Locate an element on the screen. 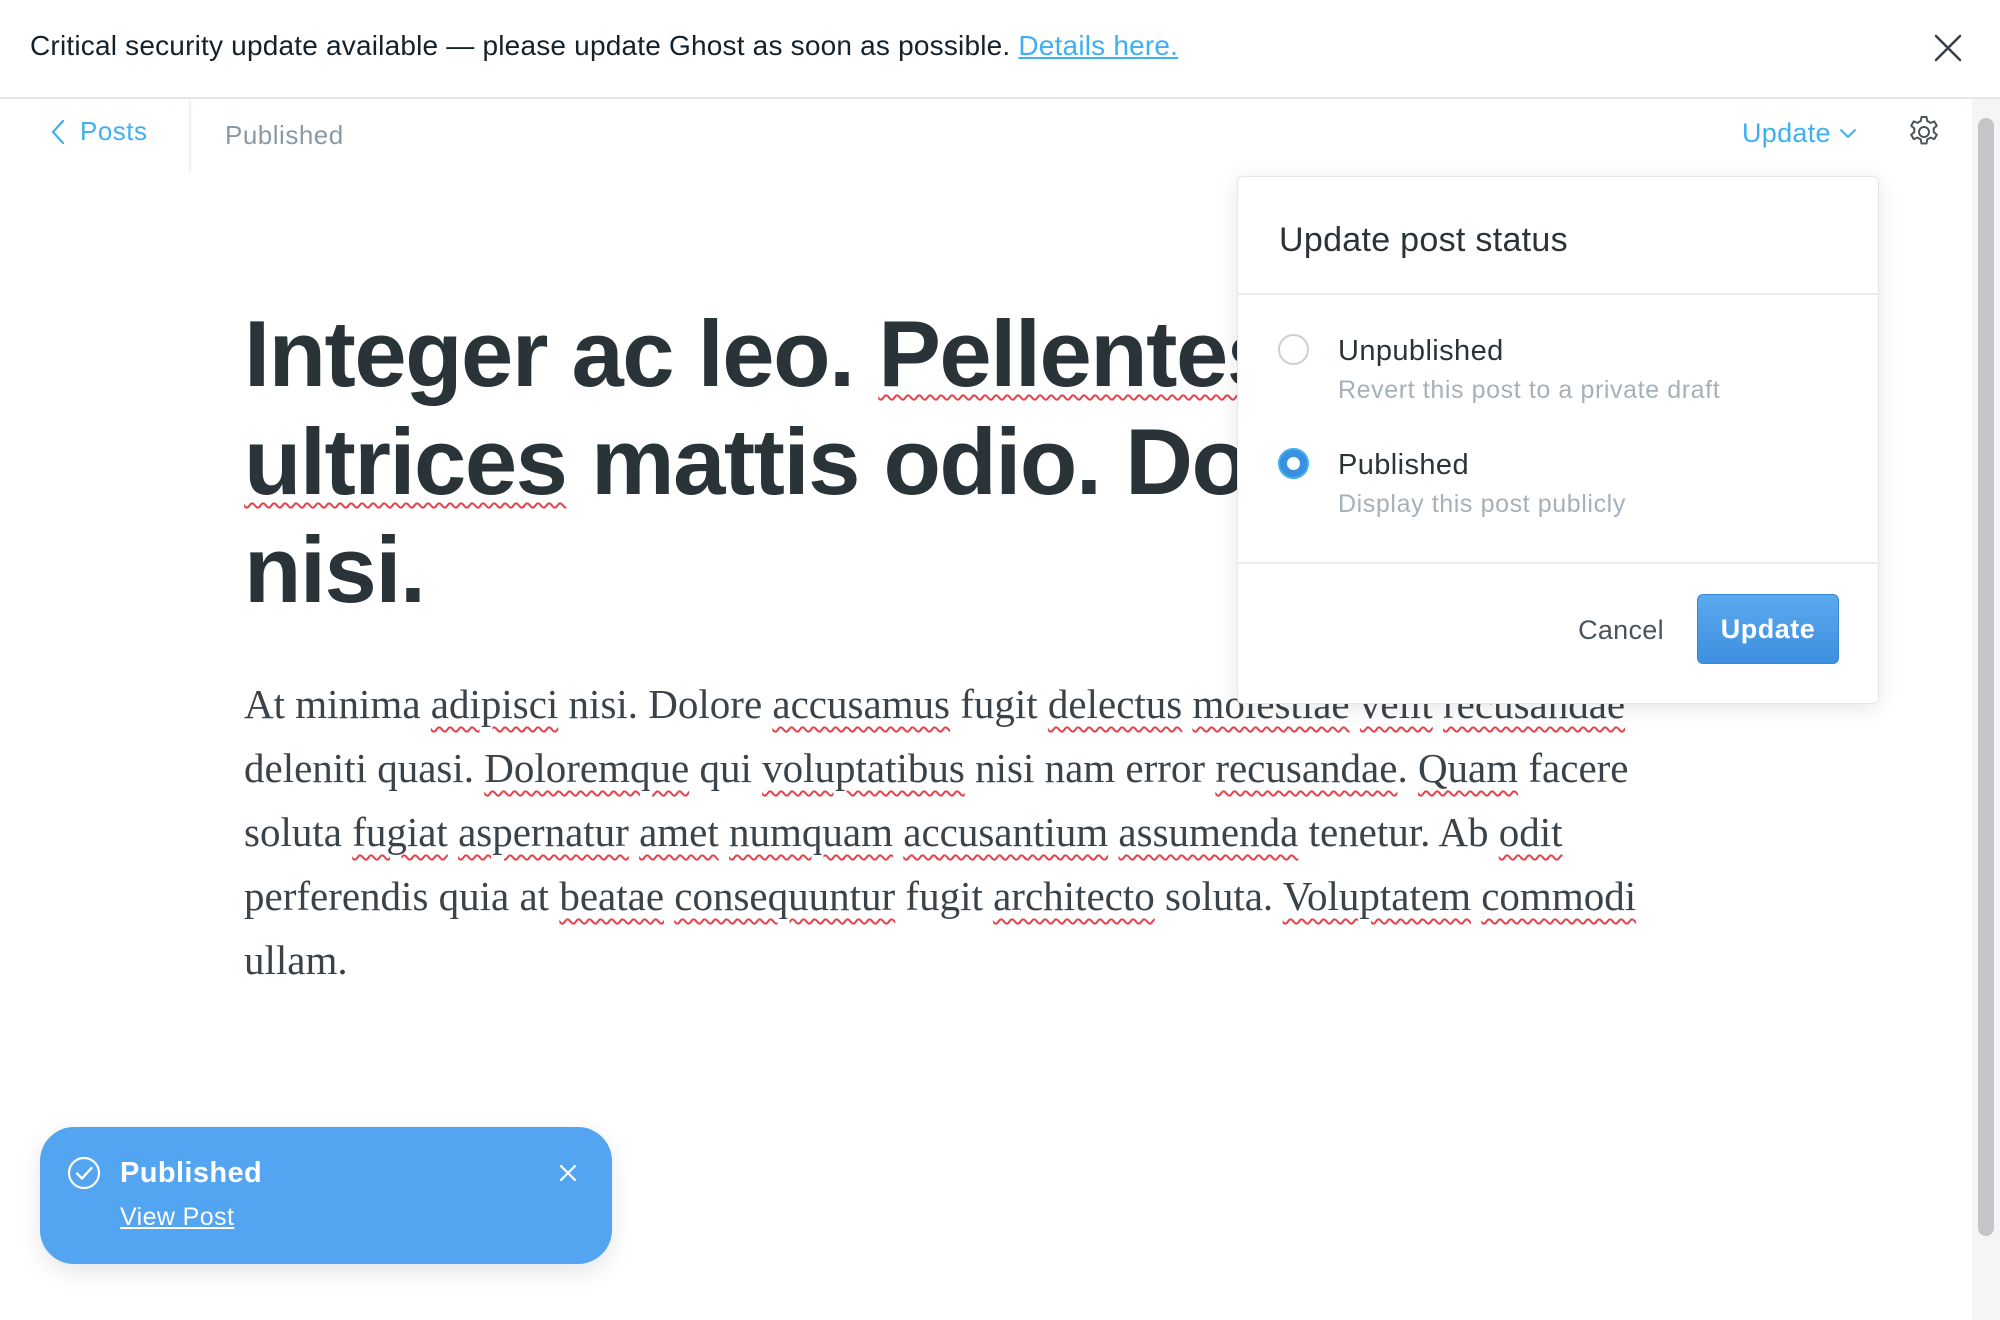 This screenshot has height=1320, width=2000. cancel-button: Cancel is located at coordinates (1621, 630).